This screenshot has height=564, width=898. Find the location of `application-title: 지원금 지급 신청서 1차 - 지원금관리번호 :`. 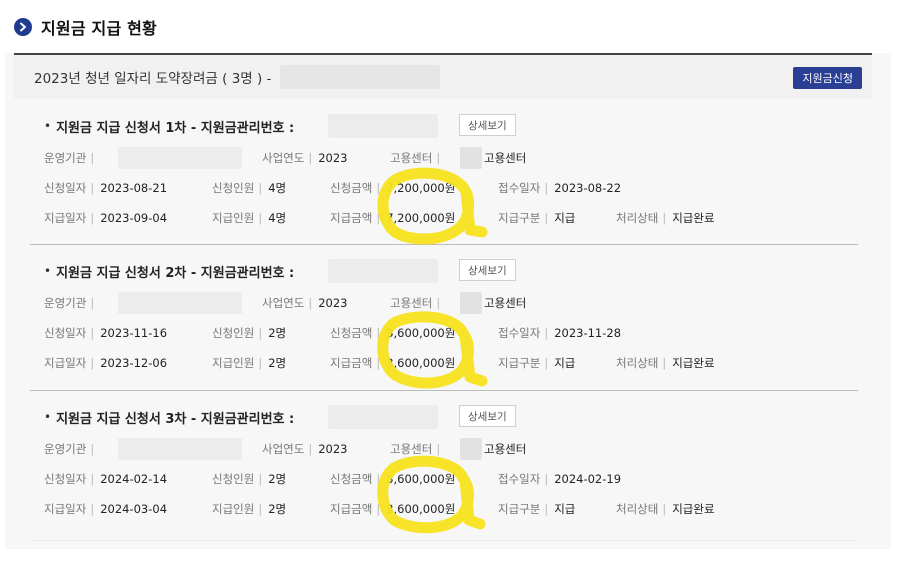

application-title: 지원금 지급 신청서 1차 - 지원금관리번호 : is located at coordinates (175, 128).